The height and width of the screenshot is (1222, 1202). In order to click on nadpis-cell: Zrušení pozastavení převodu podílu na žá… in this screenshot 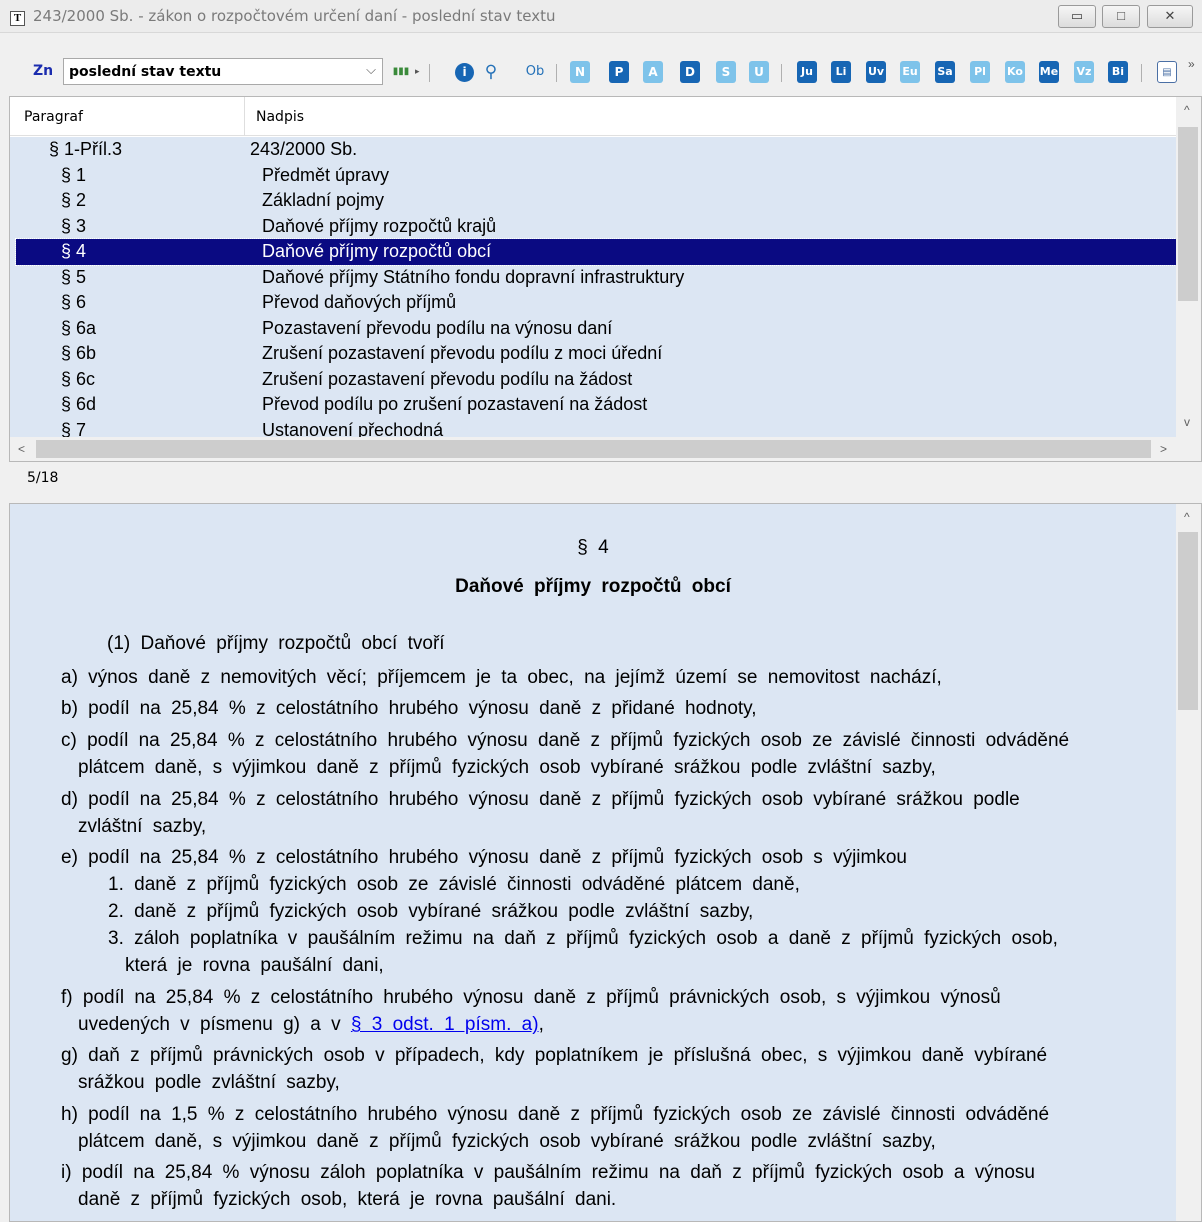, I will do `click(447, 378)`.